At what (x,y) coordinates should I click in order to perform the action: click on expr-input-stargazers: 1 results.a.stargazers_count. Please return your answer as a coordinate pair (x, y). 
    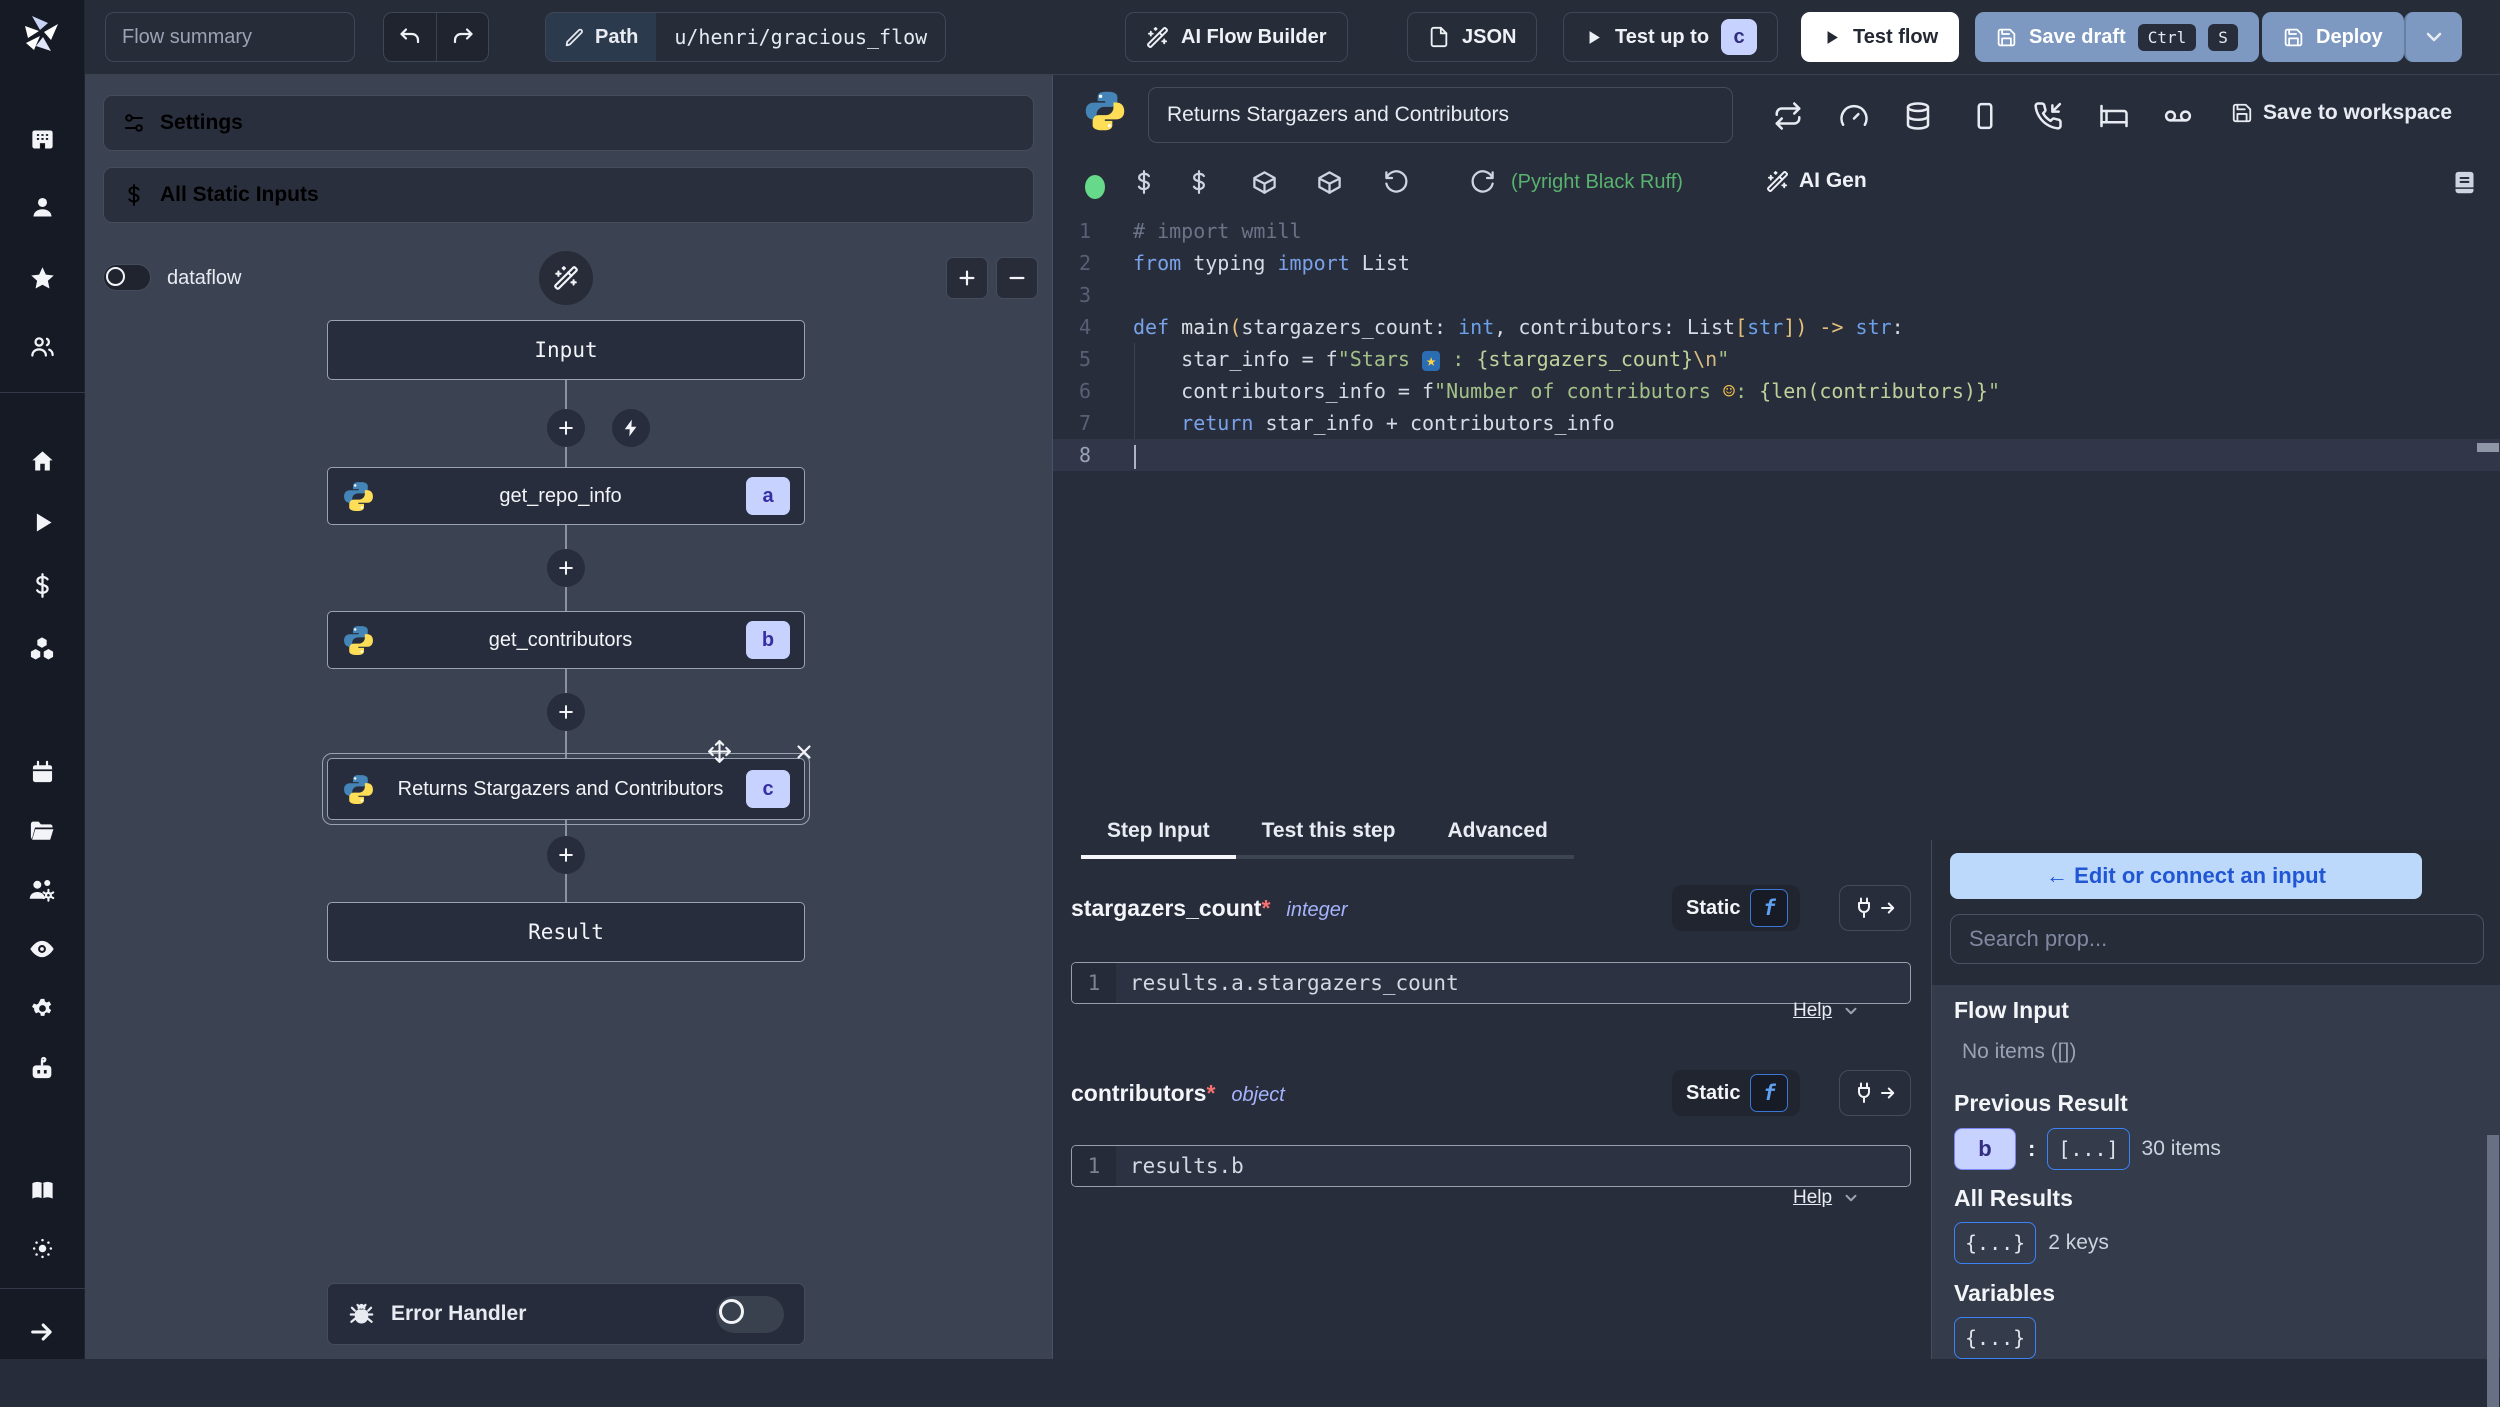
    Looking at the image, I should click on (1491, 983).